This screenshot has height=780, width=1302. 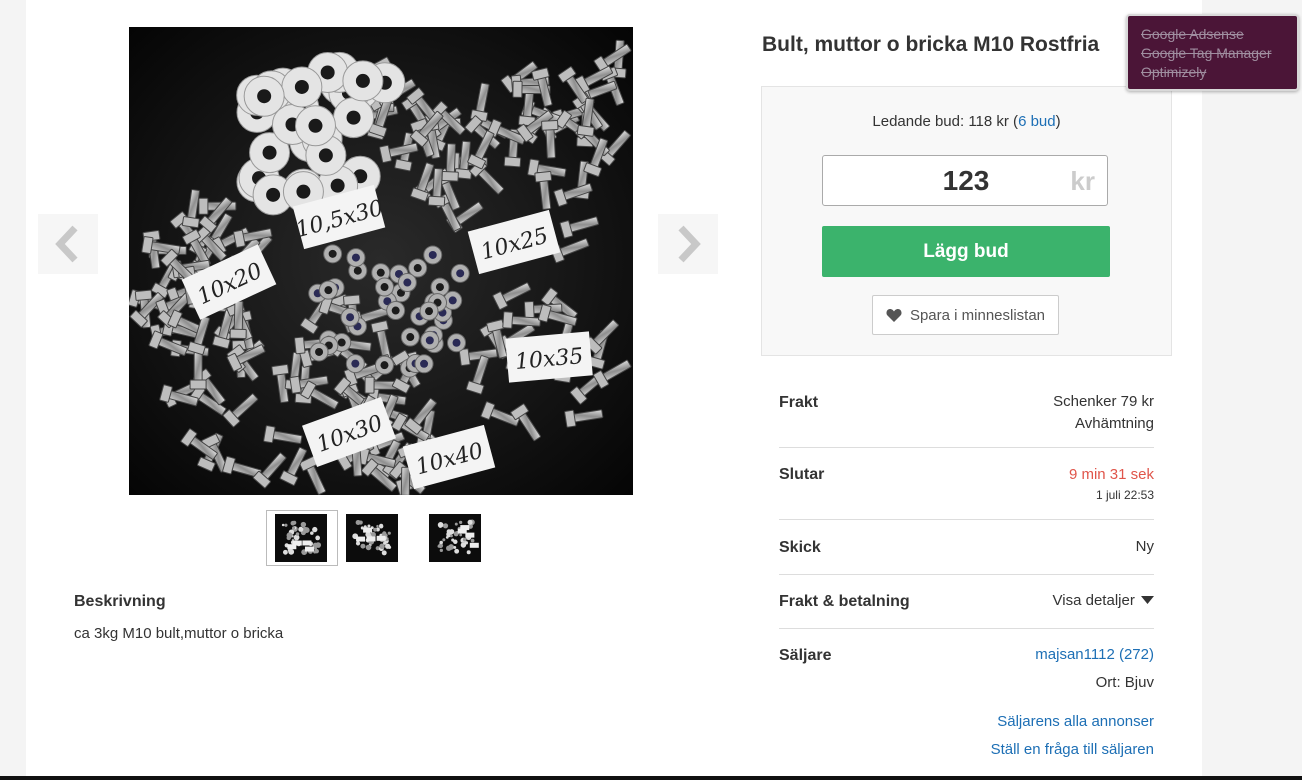 I want to click on ask-seller-link: Ställ en fråga till säljaren, so click(x=1072, y=749).